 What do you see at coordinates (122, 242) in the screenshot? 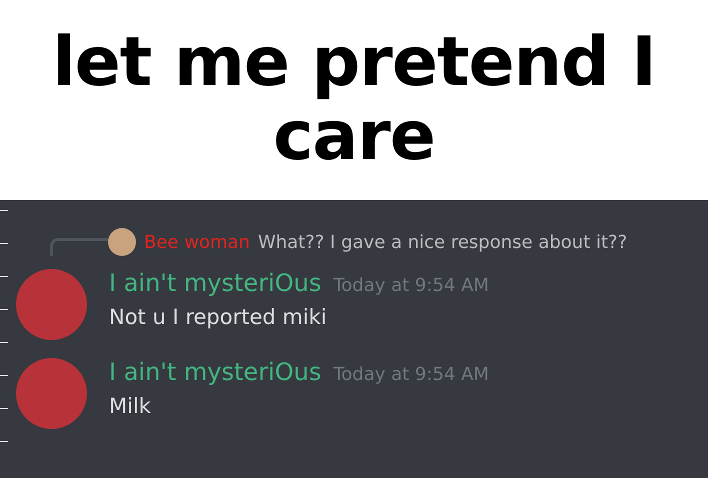
I see `avatar-icon` at bounding box center [122, 242].